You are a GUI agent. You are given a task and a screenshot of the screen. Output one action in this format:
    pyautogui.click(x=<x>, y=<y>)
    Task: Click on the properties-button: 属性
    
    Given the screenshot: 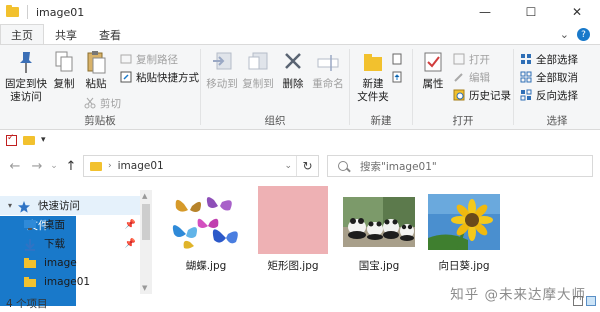 What is the action you would take?
    pyautogui.click(x=433, y=70)
    